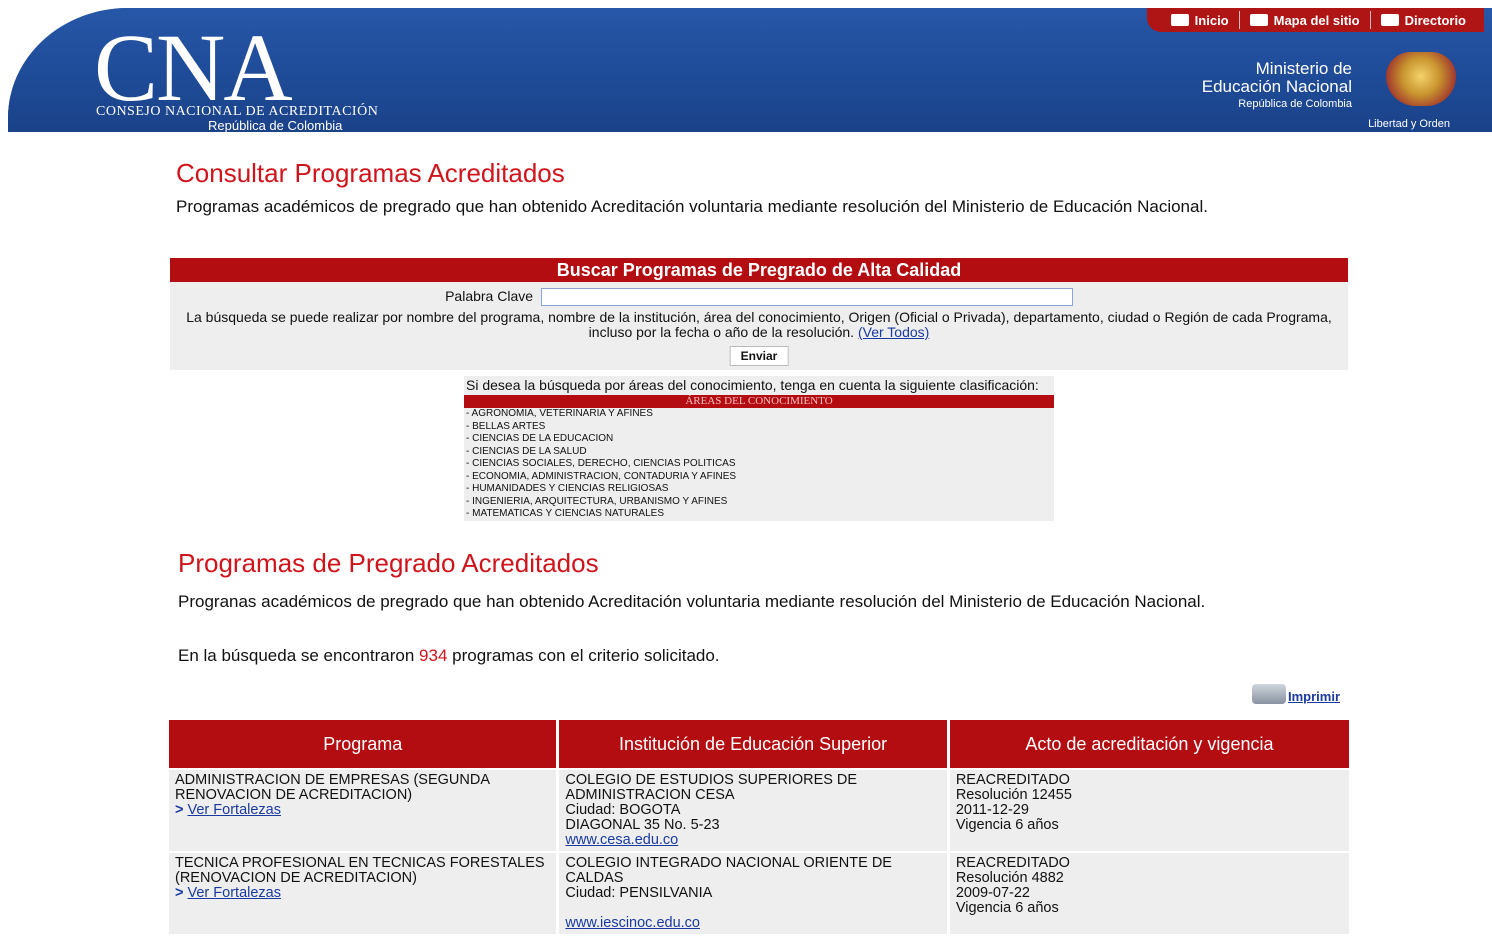 Image resolution: width=1492 pixels, height=940 pixels. I want to click on nav-directorio: Directorio, so click(1423, 20).